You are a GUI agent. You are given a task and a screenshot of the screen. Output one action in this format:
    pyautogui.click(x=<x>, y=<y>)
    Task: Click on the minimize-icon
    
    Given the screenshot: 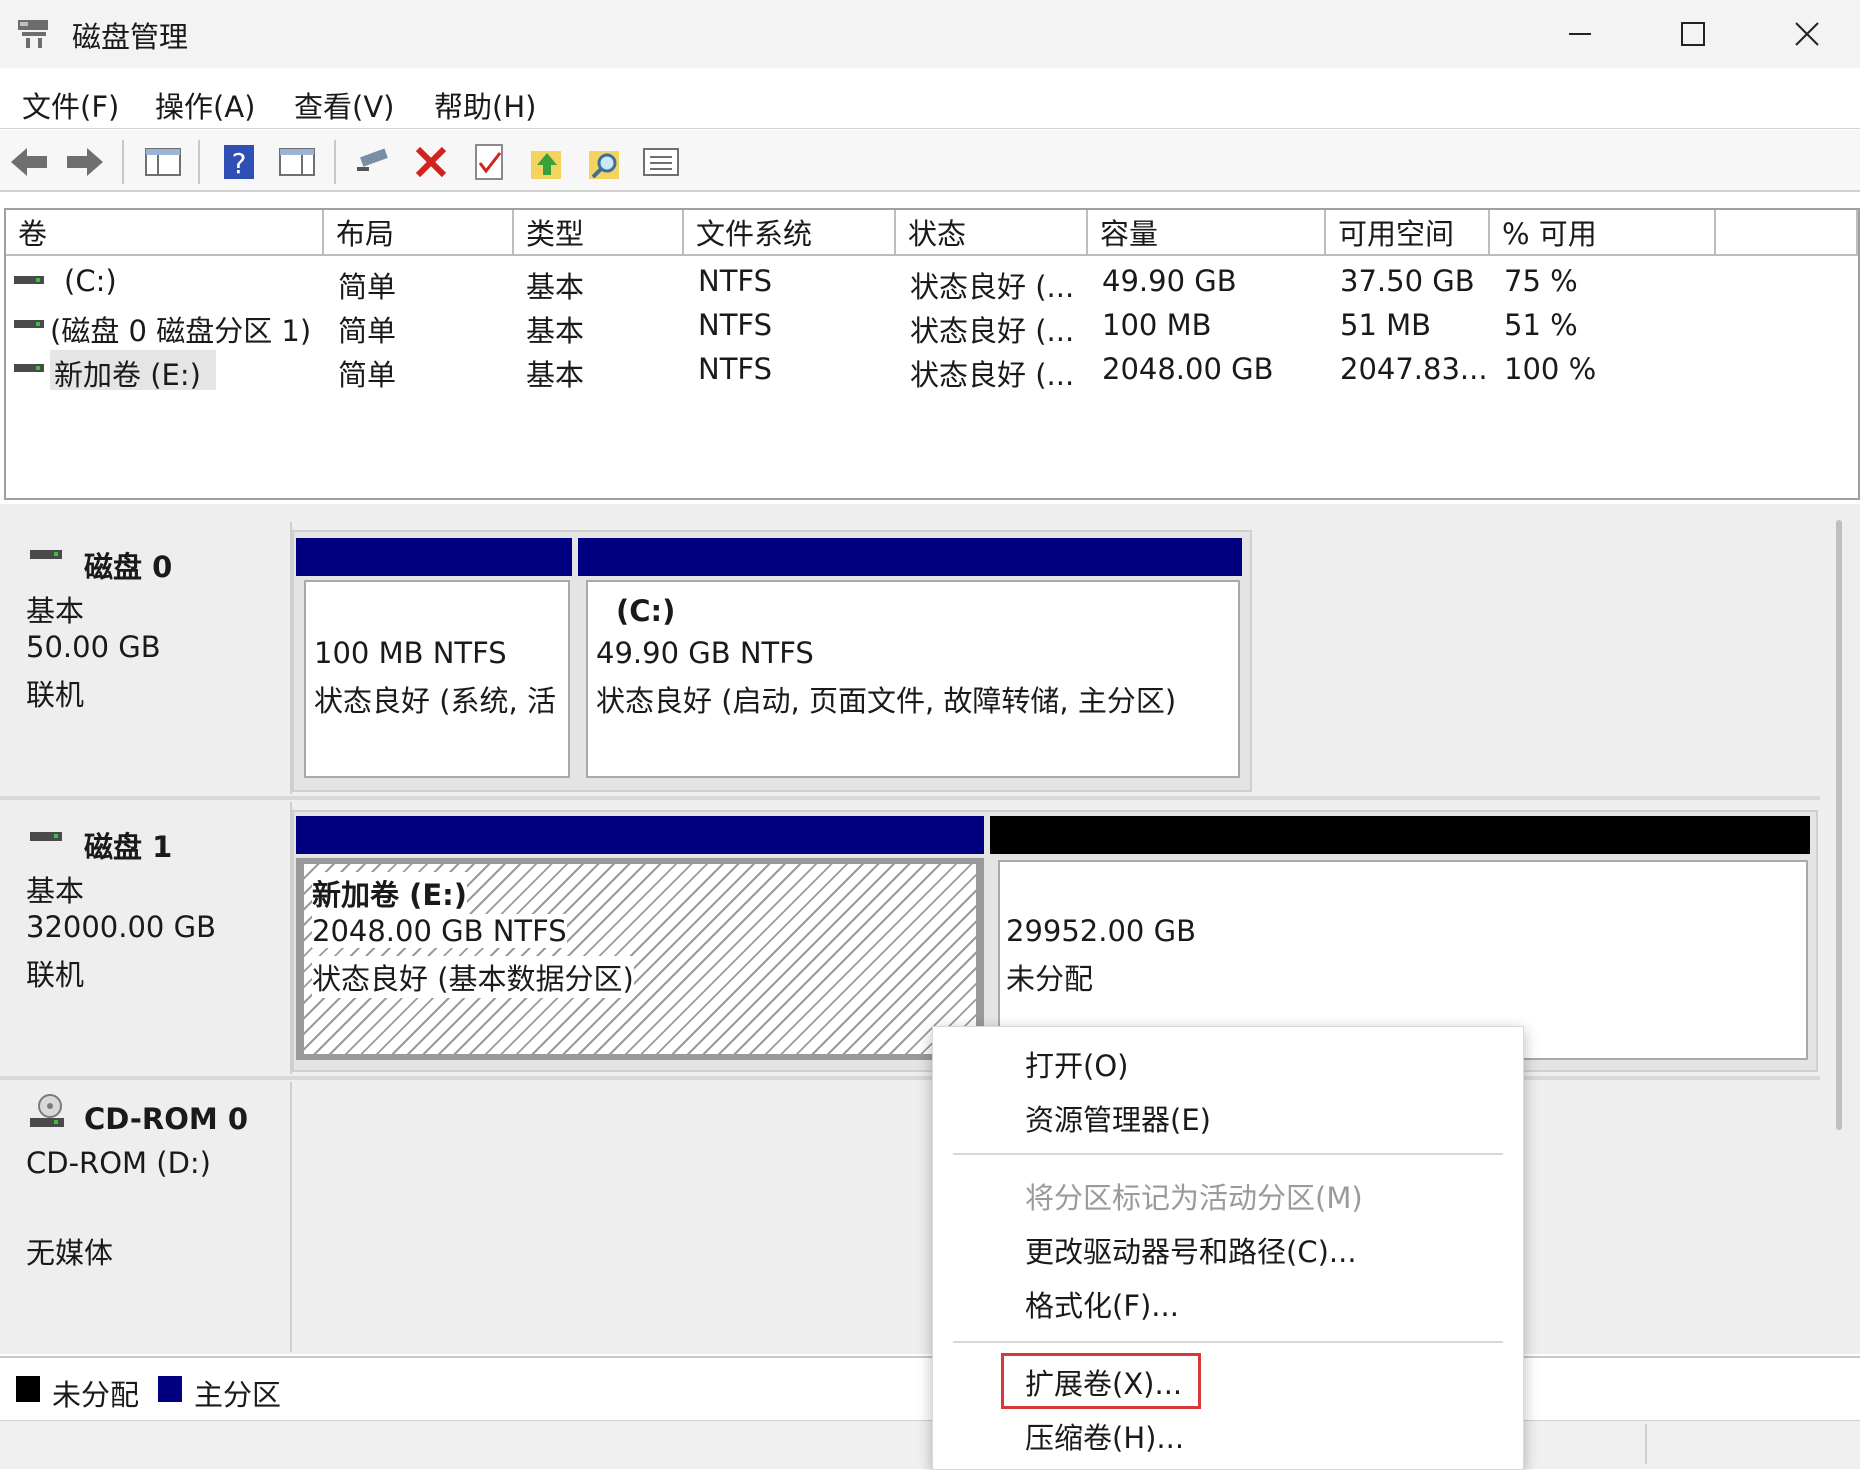 What is the action you would take?
    pyautogui.click(x=1580, y=34)
    